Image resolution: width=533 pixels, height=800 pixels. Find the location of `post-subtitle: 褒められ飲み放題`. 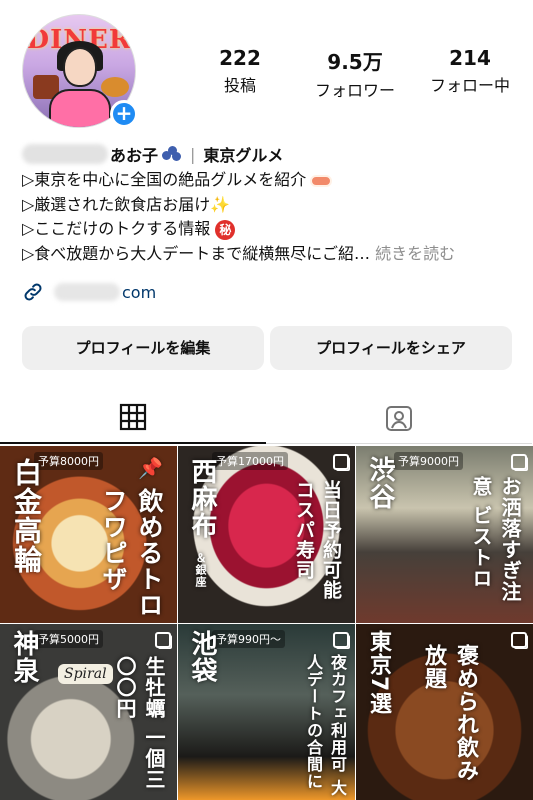

post-subtitle: 褒められ飲み放題 is located at coordinates (449, 713).